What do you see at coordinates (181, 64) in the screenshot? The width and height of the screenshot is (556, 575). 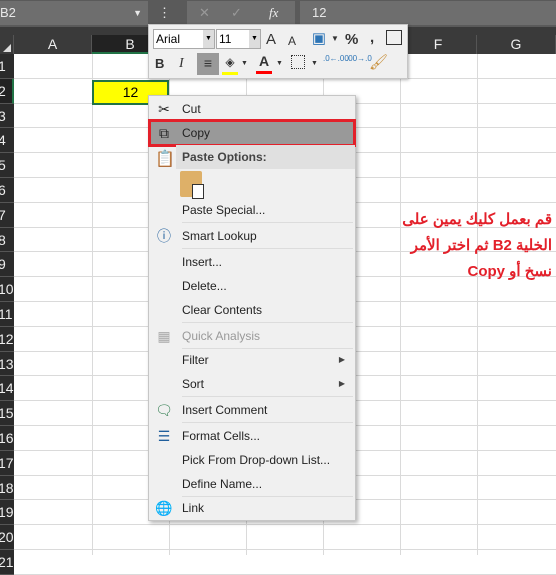 I see `italic-button: I` at bounding box center [181, 64].